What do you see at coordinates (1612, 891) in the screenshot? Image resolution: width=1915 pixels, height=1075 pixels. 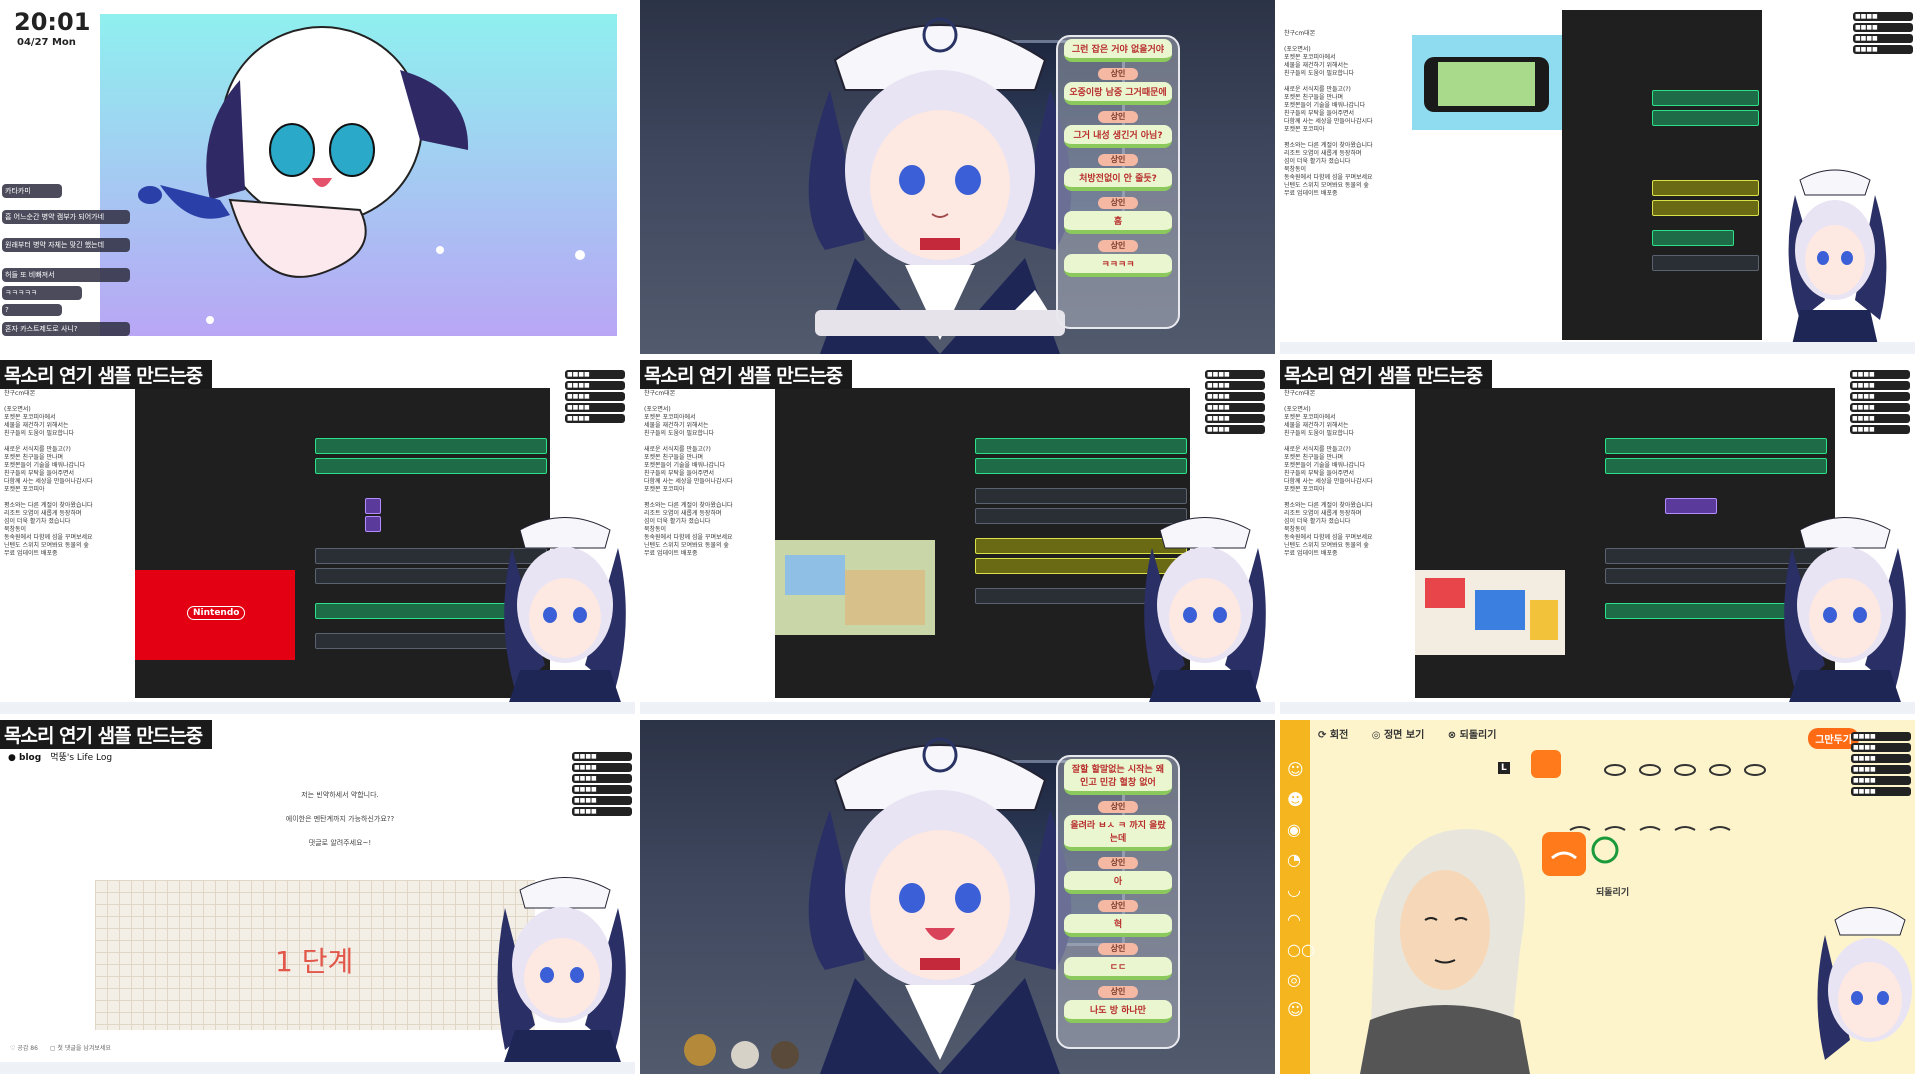 I see `undo-button: 되돌리기` at bounding box center [1612, 891].